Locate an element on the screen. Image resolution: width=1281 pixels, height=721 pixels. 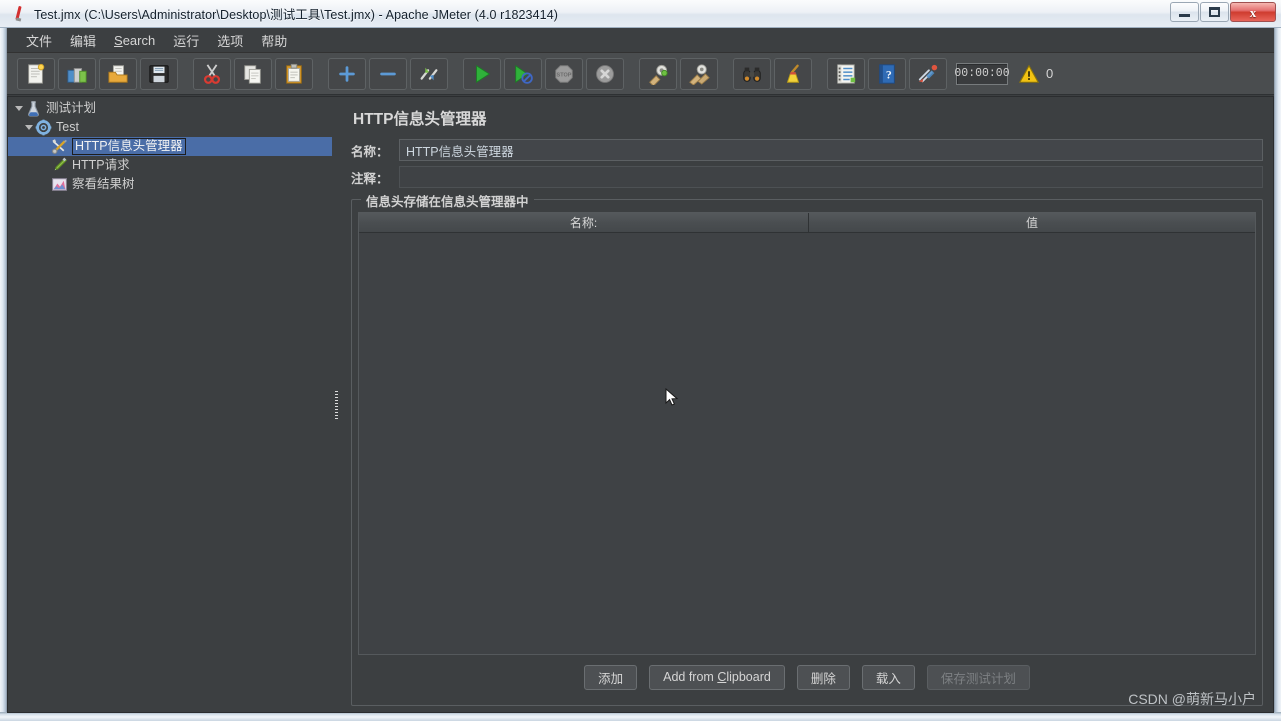
tree-item-test-plan: 测试计划 is located at coordinates (170, 108).